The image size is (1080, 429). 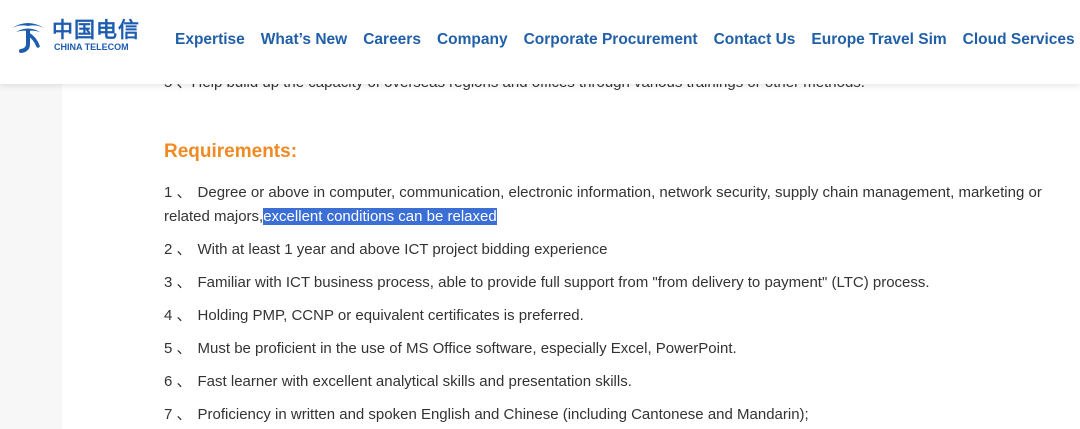 What do you see at coordinates (178, 315) in the screenshot?
I see `item-number: 4 、` at bounding box center [178, 315].